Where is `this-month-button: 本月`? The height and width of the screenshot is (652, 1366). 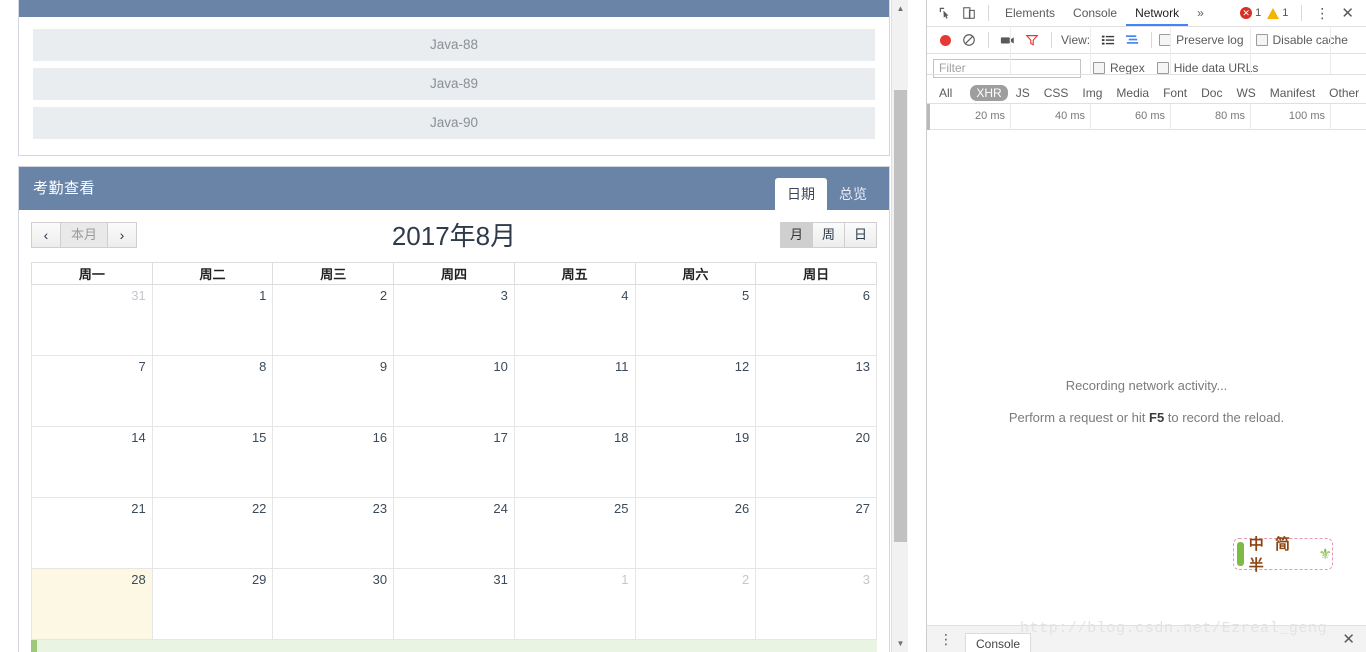 this-month-button: 本月 is located at coordinates (84, 235).